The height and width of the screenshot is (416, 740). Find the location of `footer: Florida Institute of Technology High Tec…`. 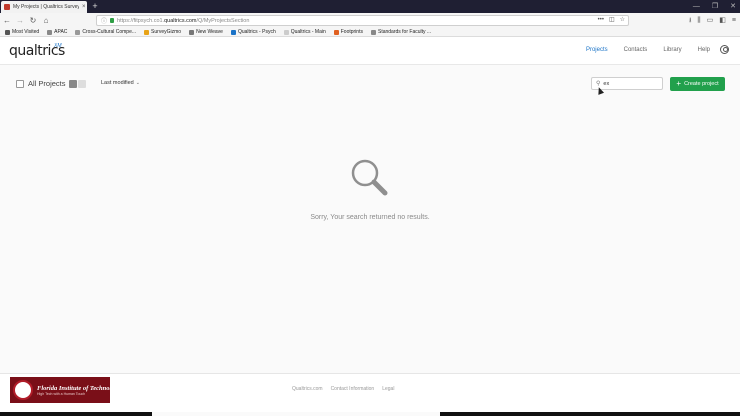

footer: Florida Institute of Technology High Tec… is located at coordinates (370, 394).